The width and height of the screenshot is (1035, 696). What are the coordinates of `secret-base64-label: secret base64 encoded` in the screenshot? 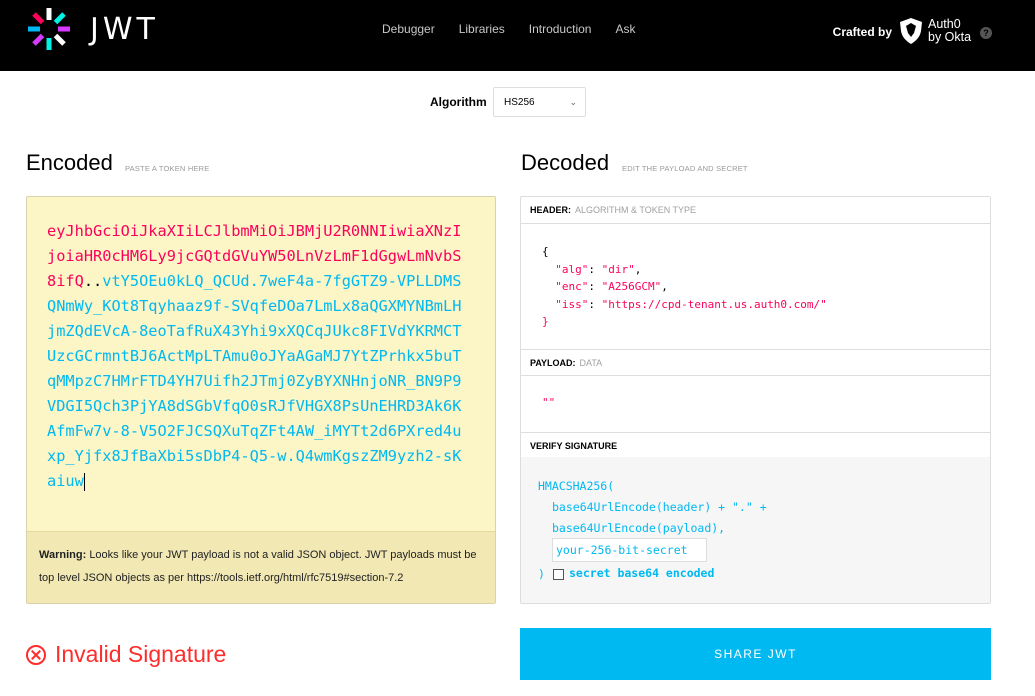 It's located at (641, 573).